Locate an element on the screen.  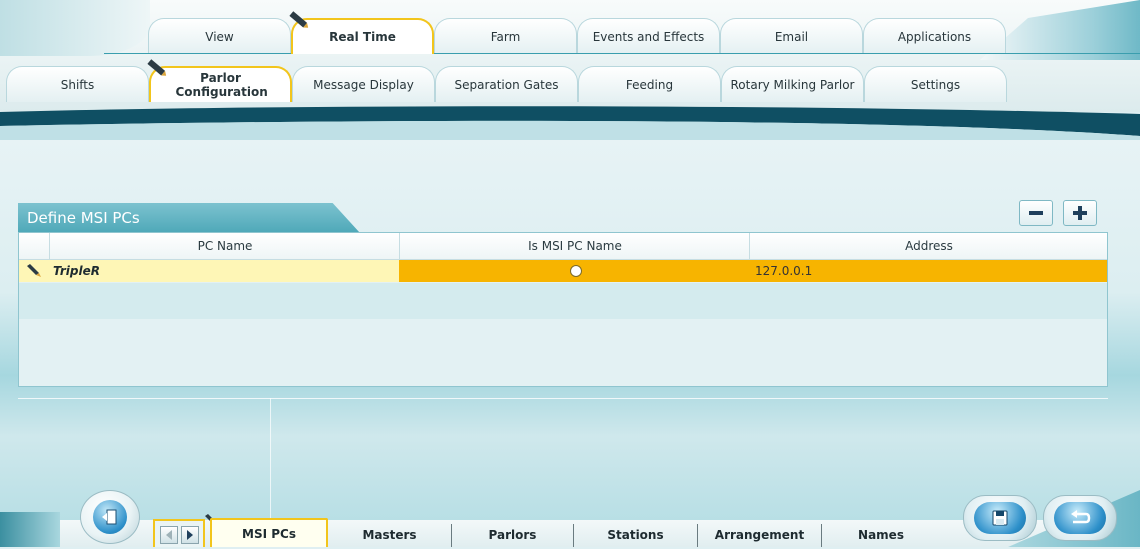
grid-header: PC Name Is MSI PC Name Address is located at coordinates (563, 246).